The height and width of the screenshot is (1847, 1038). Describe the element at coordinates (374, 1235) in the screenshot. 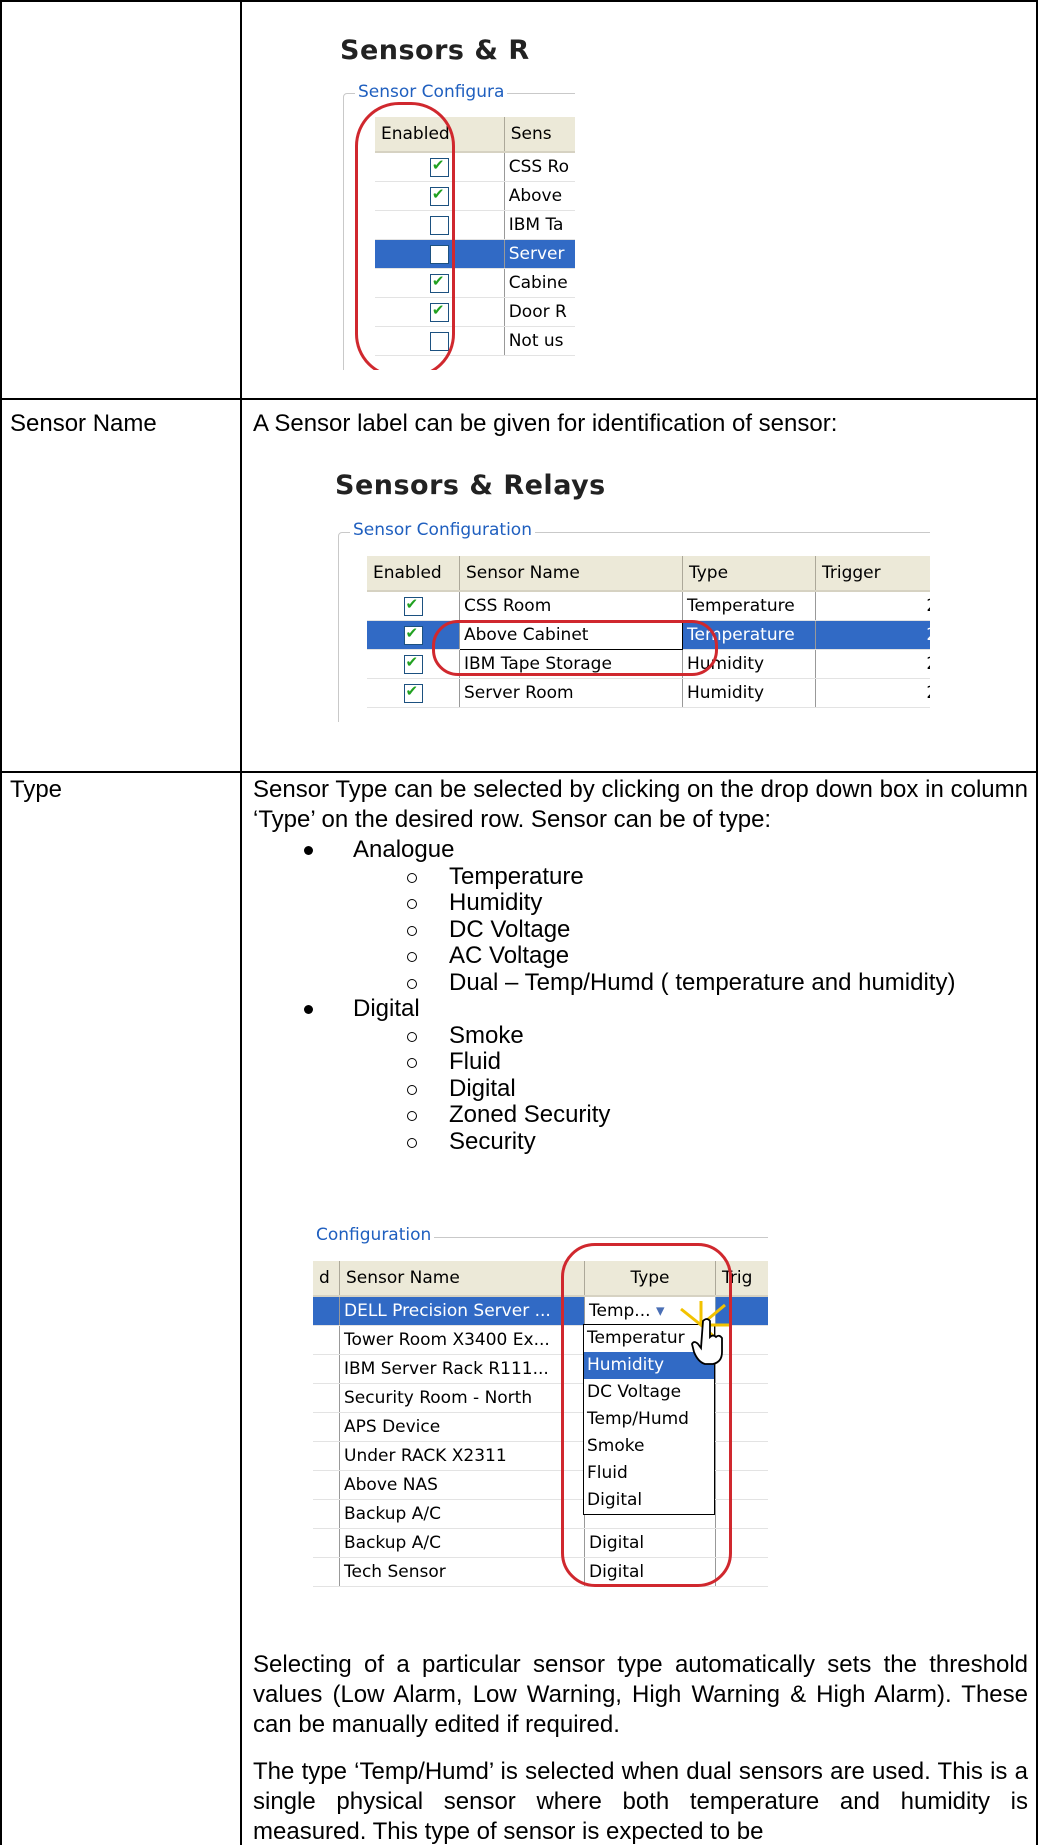

I see `group-legend: Configuration` at that location.